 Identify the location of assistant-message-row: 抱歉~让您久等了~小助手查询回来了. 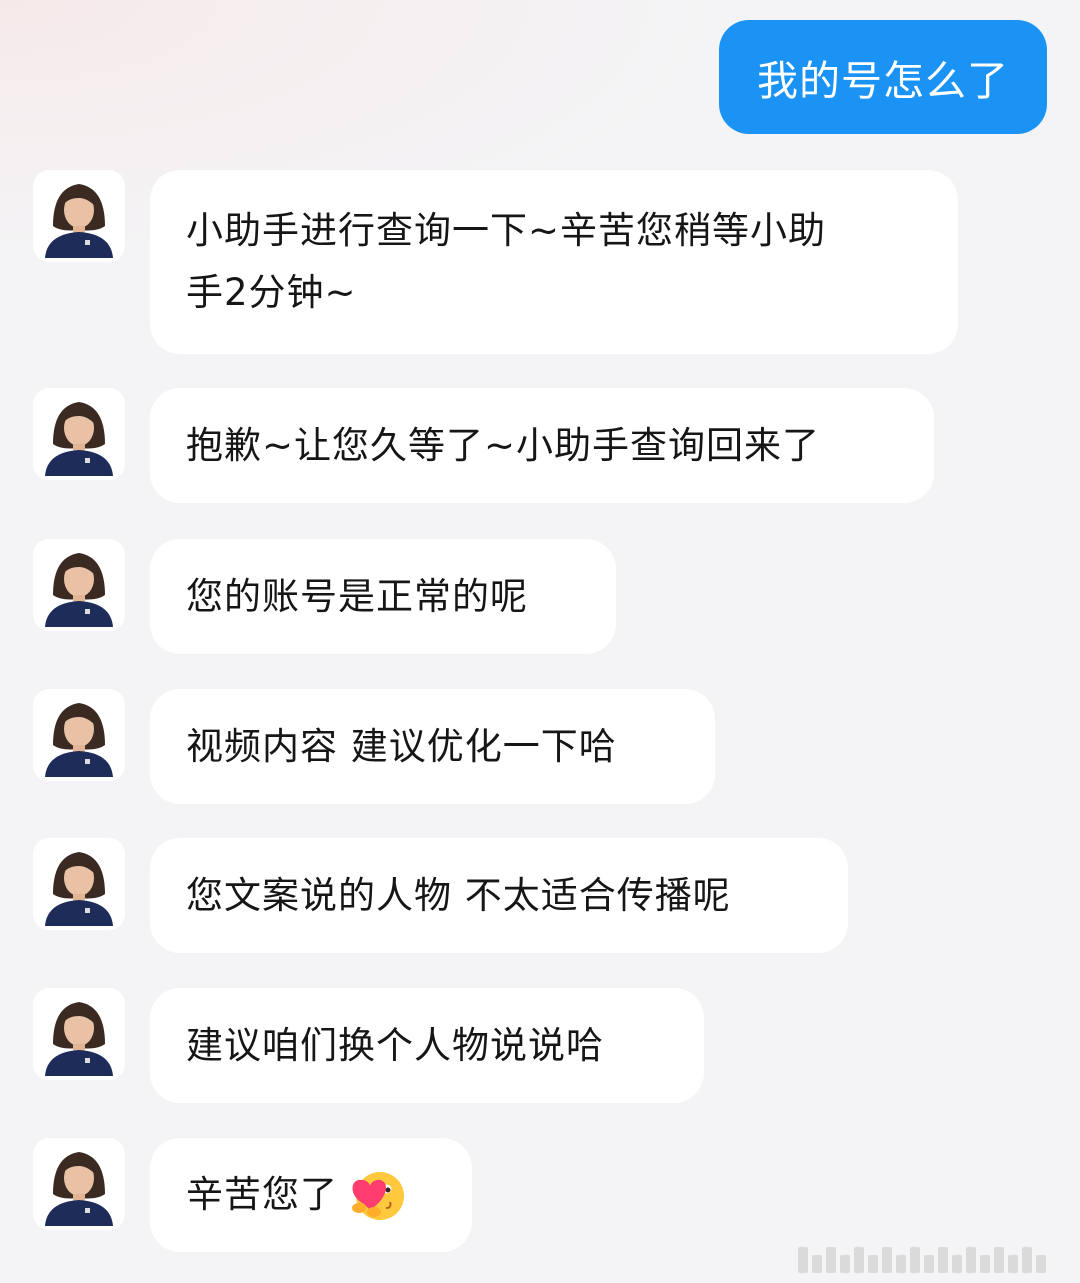
(483, 445).